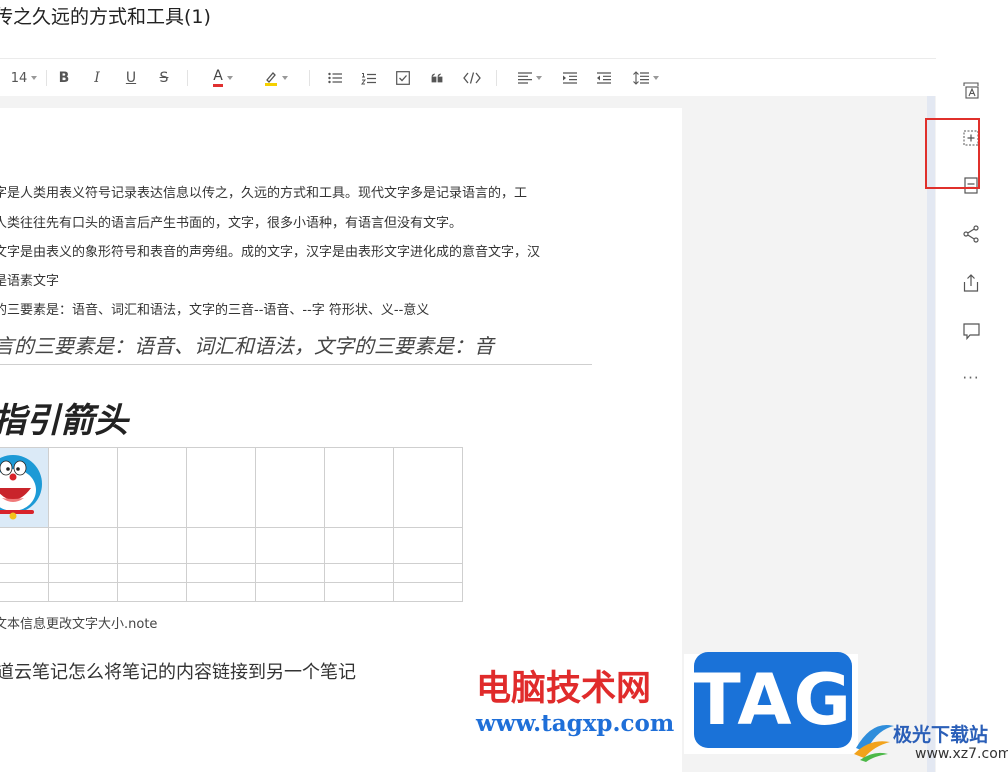  What do you see at coordinates (78, 622) in the screenshot?
I see `note-link: 文本信息更改文字大小.note` at bounding box center [78, 622].